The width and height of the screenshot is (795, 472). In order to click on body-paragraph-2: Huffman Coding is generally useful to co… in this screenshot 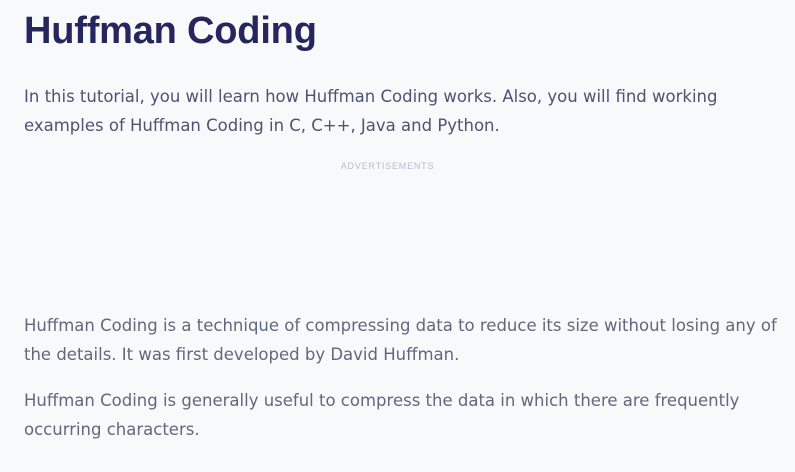, I will do `click(382, 415)`.